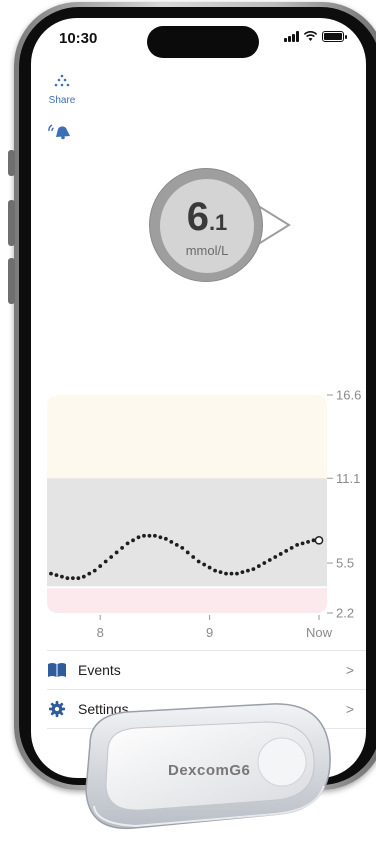  Describe the element at coordinates (198, 670) in the screenshot. I see `menu-item-events: Events >` at that location.